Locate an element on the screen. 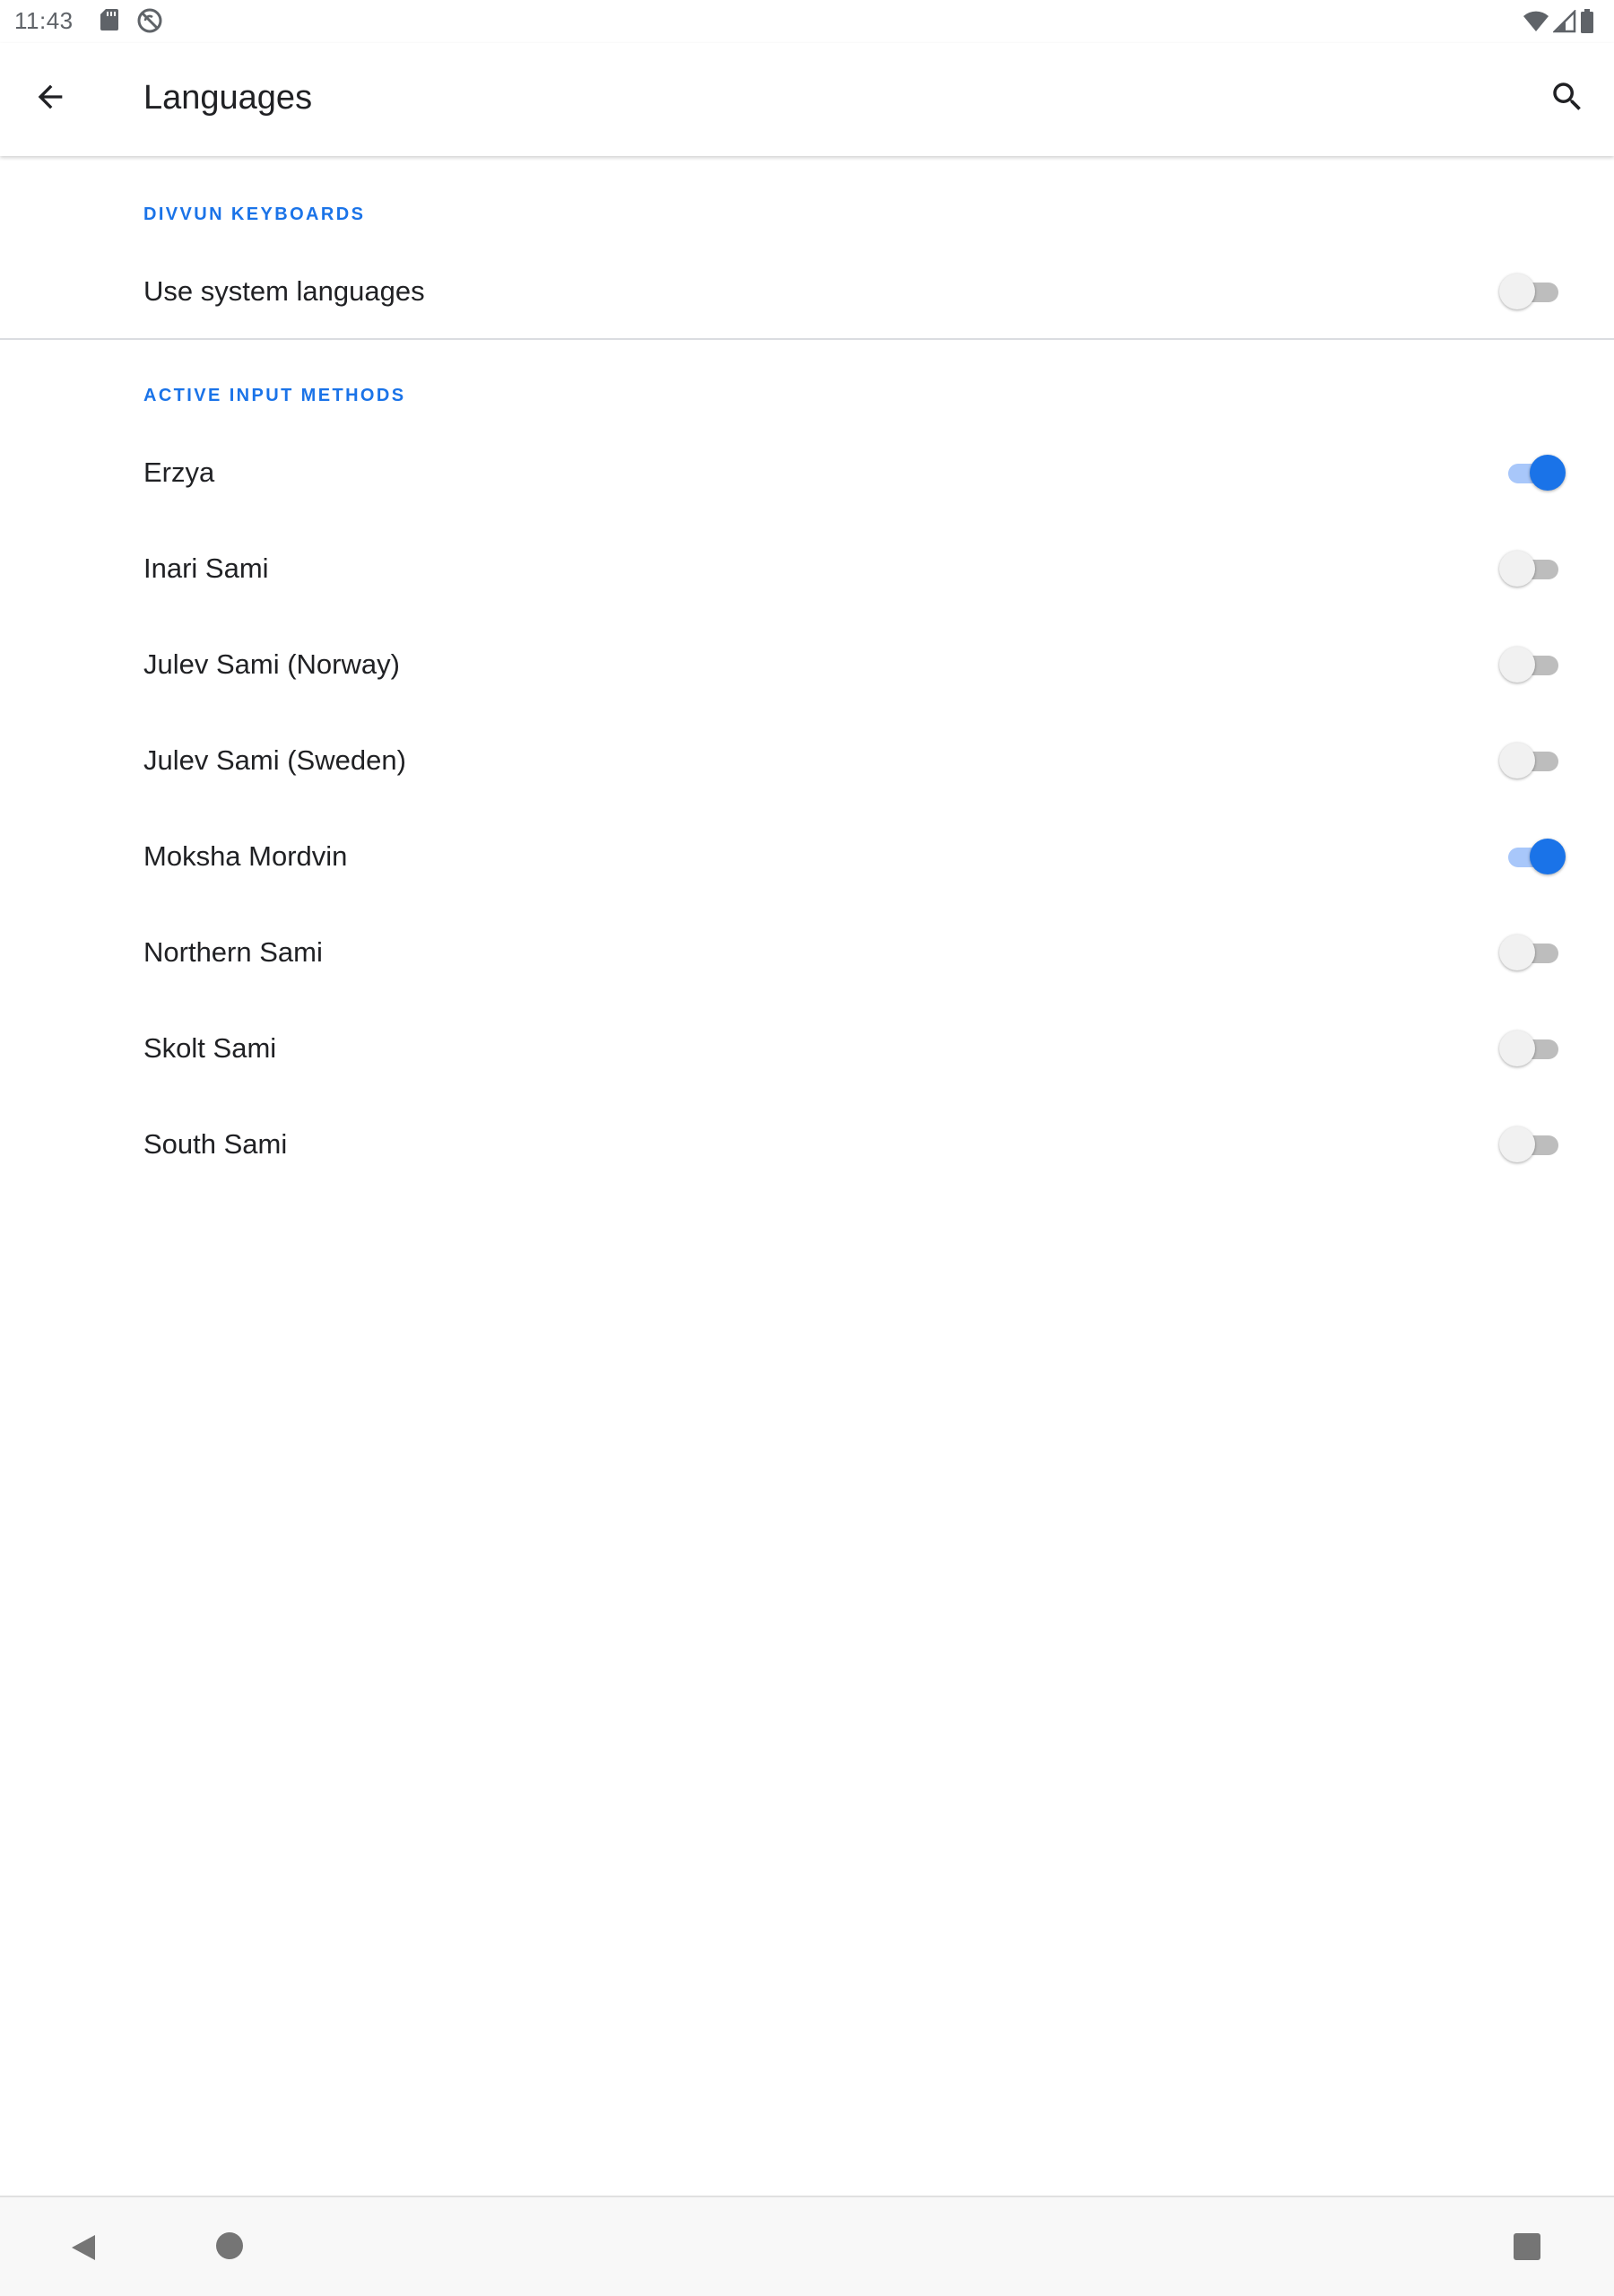 The image size is (1614, 2296). nav-back-button is located at coordinates (84, 2248).